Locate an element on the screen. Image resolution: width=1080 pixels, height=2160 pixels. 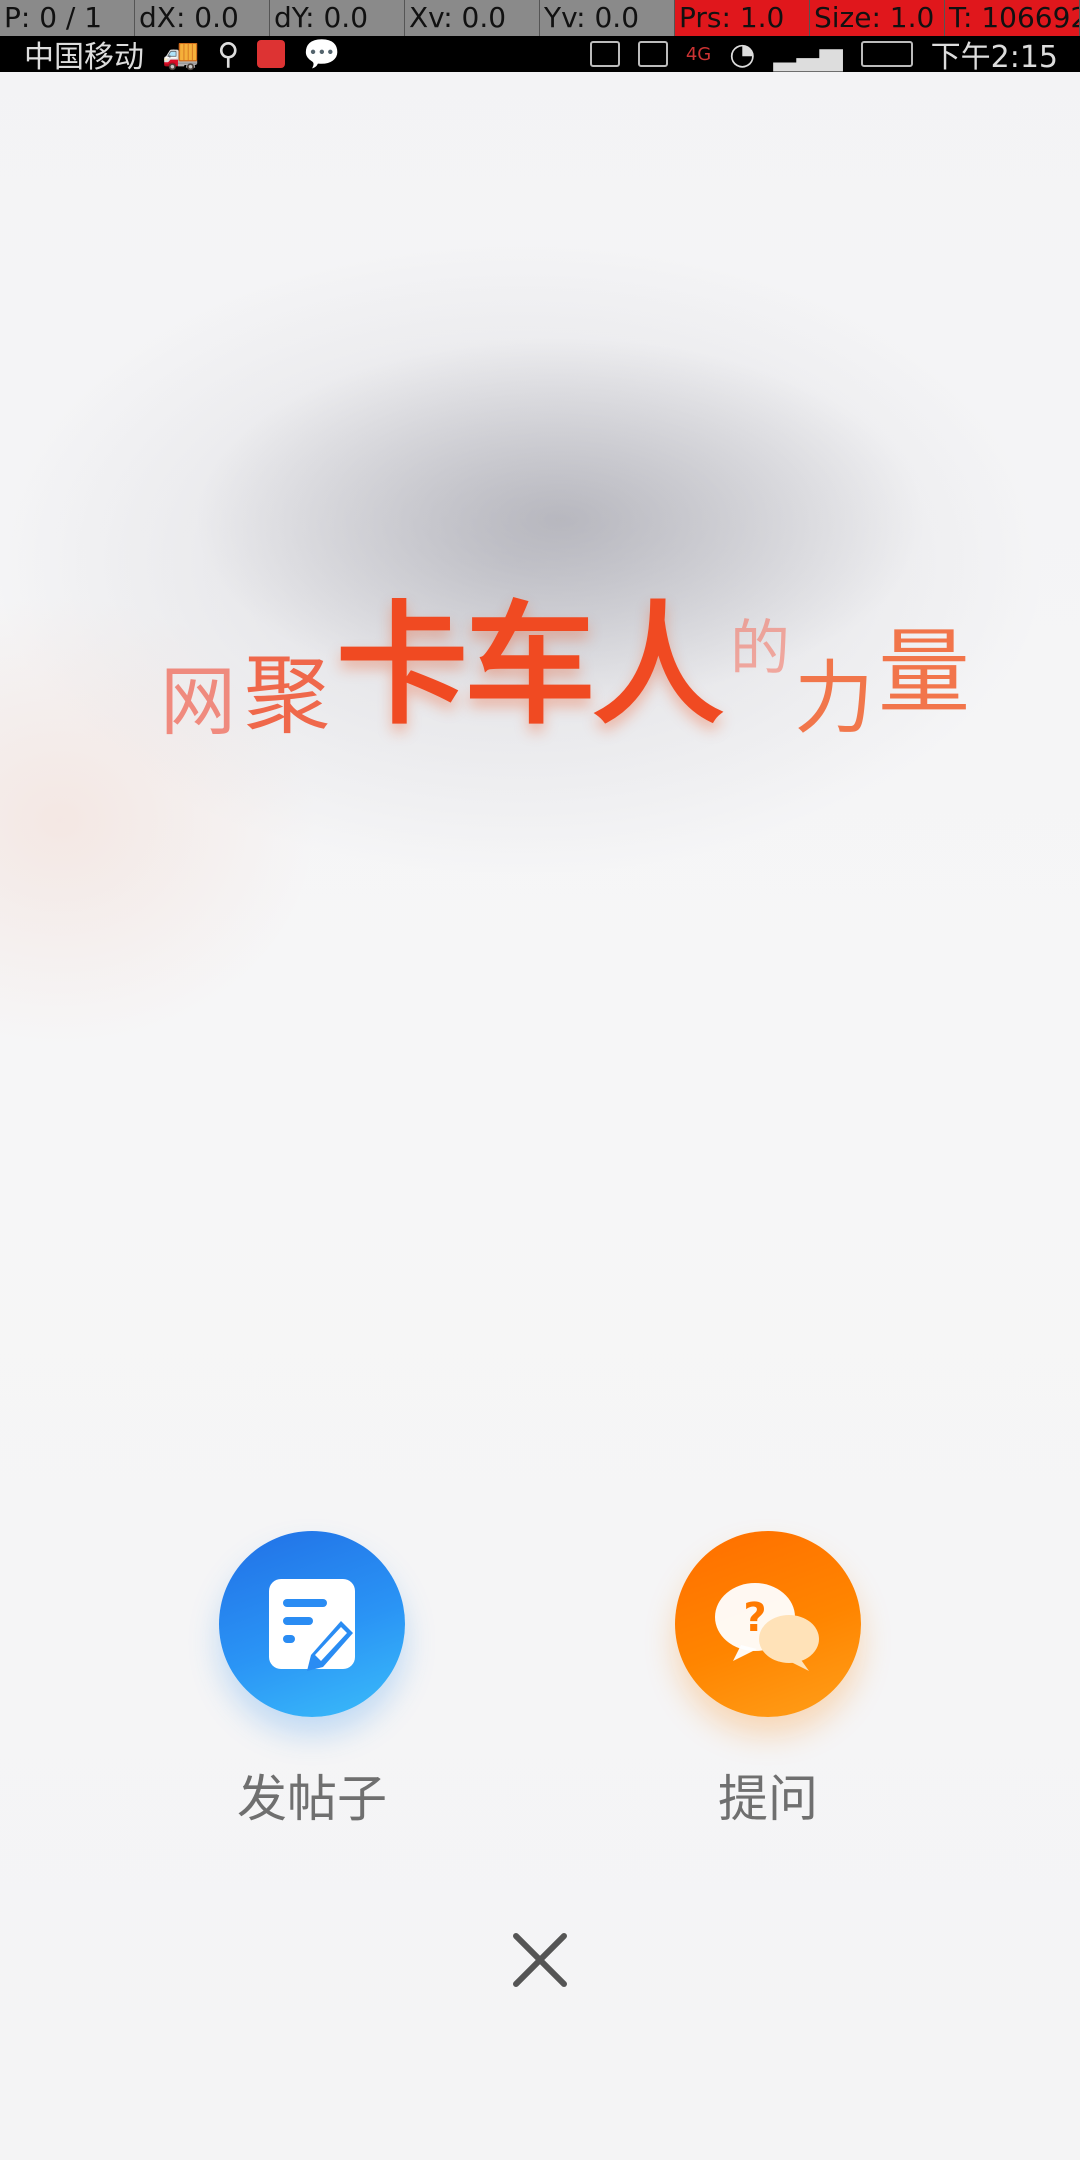
debug-cell: T: 106692 is located at coordinates (1012, 18).